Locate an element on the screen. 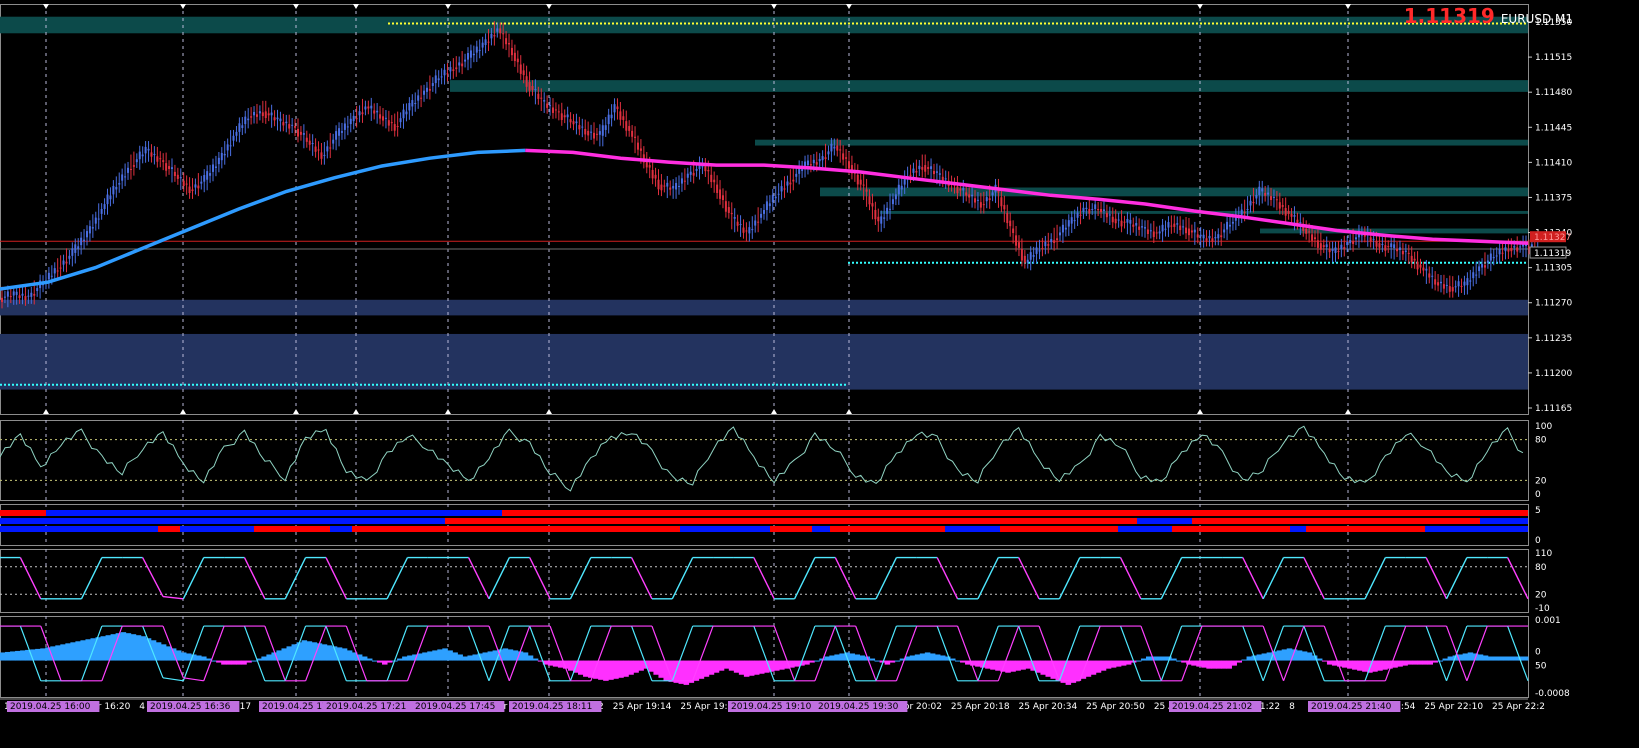 Image resolution: width=1639 pixels, height=748 pixels. session-marker-icon is located at coordinates (46, 6).